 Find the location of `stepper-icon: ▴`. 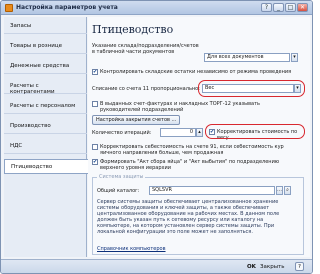

stepper-icon: ▴ is located at coordinates (199, 132).